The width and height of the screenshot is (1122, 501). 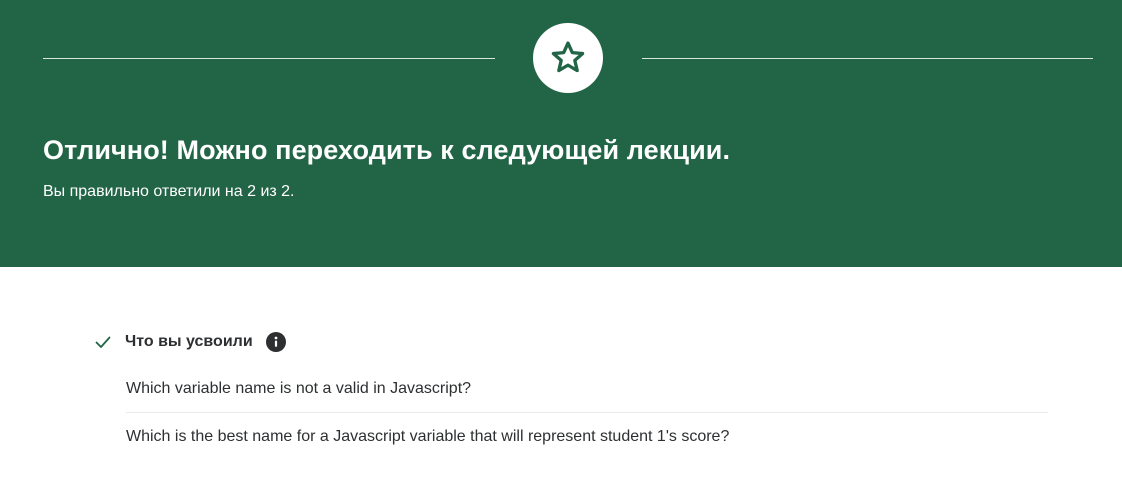 I want to click on learned-header: Что вы усвоили, so click(x=190, y=342).